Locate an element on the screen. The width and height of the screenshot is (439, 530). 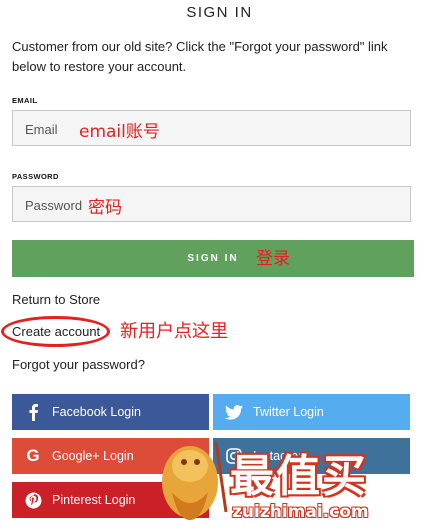
twitter-login-label: Twitter Login is located at coordinates (288, 412).